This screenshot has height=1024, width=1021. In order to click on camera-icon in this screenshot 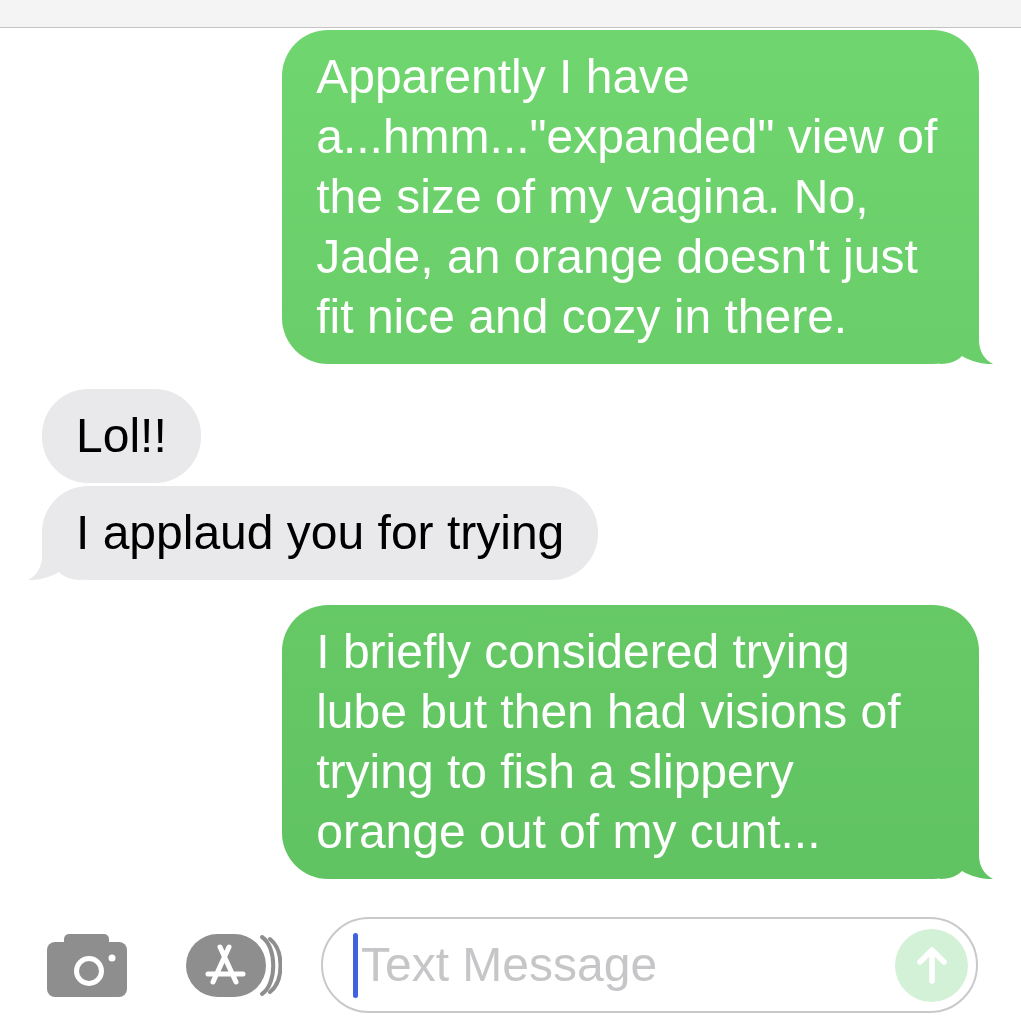, I will do `click(87, 965)`.